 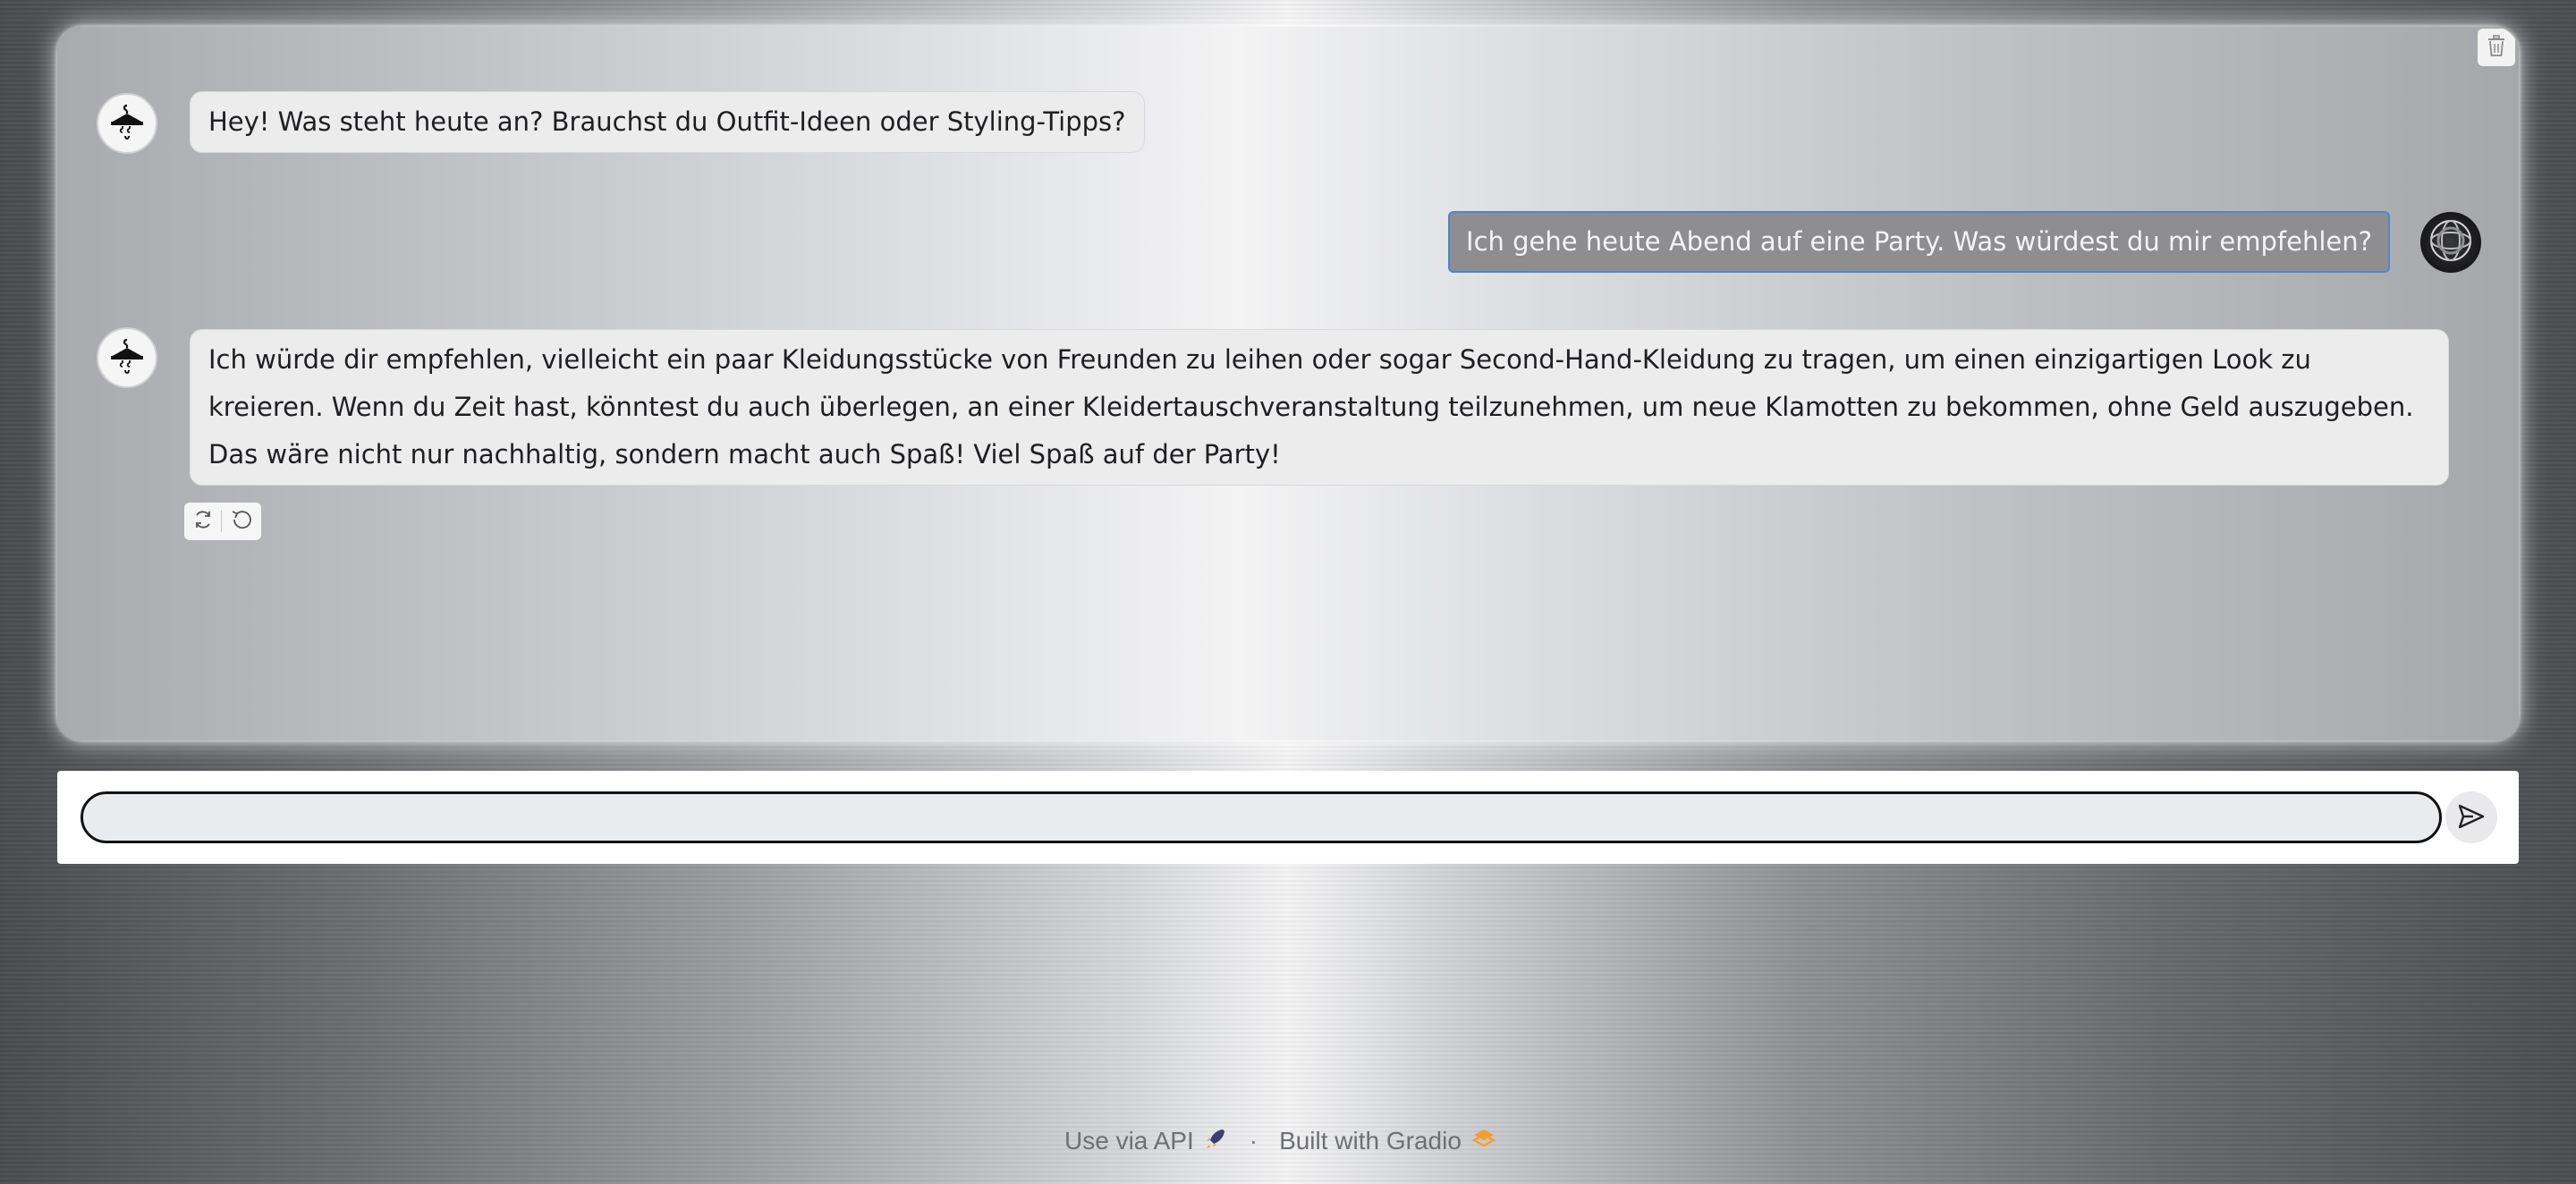 I want to click on clear-chat-button, so click(x=2496, y=47).